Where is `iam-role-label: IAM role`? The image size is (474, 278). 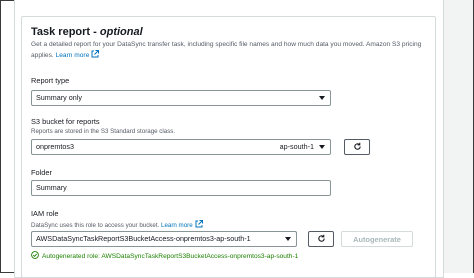 iam-role-label: IAM role is located at coordinates (45, 213).